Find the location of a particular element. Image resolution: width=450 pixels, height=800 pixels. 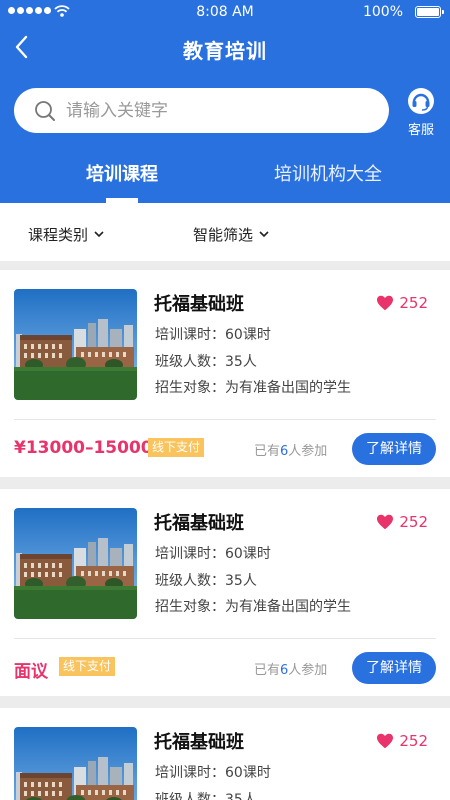

customer-service-label: 客服 is located at coordinates (420, 130).